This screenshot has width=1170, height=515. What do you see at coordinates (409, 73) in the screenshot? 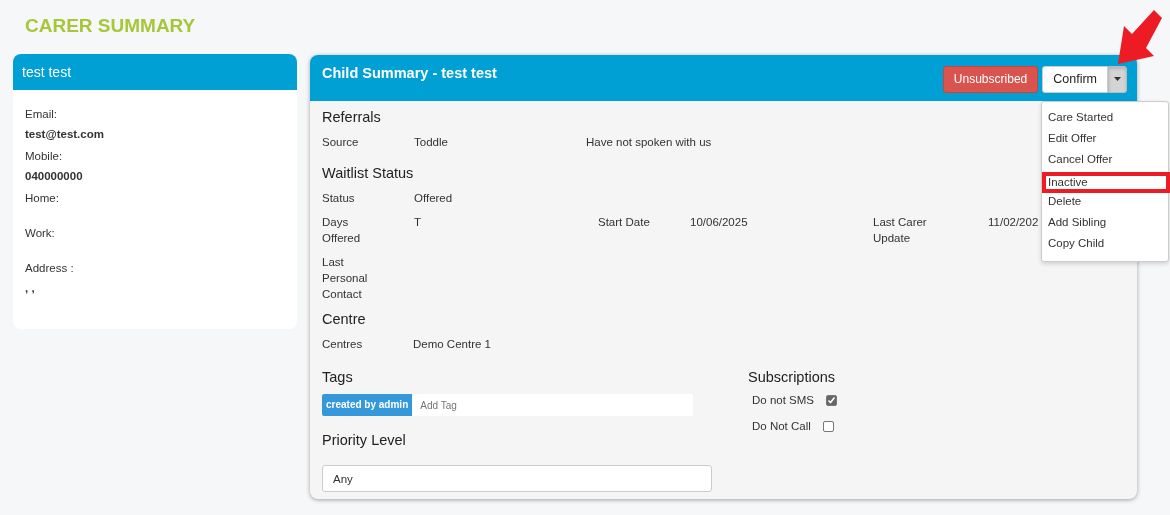
I see `panel-title: Child Summary - test test` at bounding box center [409, 73].